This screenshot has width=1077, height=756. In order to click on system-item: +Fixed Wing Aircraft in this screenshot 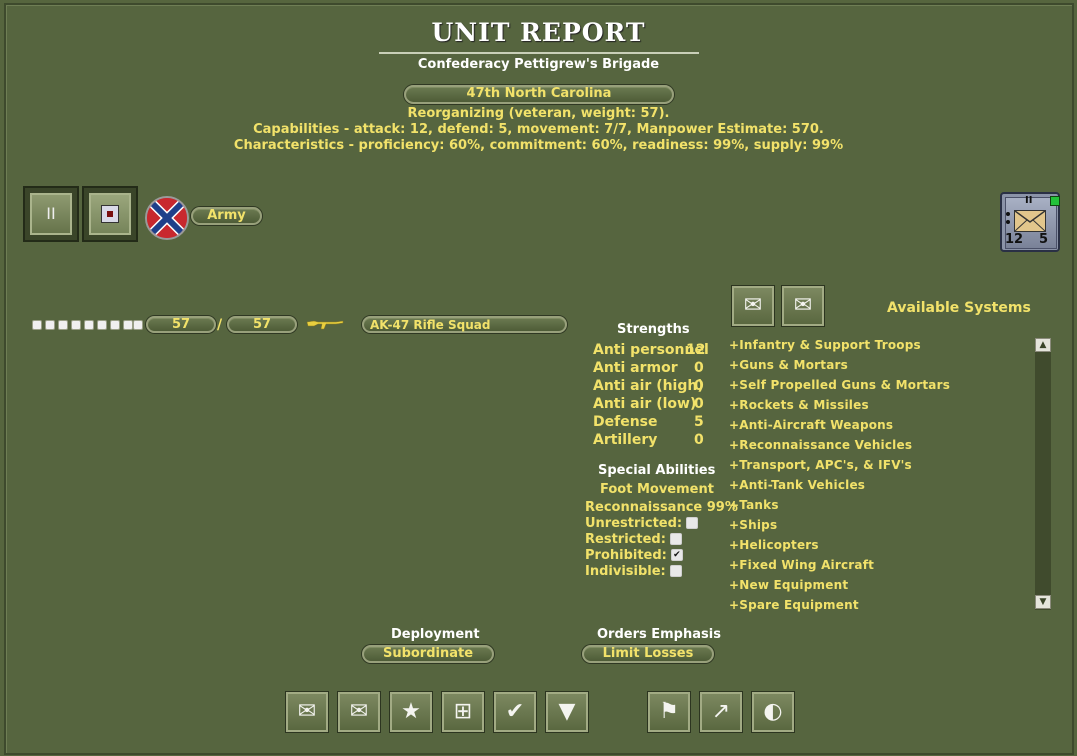, I will do `click(801, 565)`.